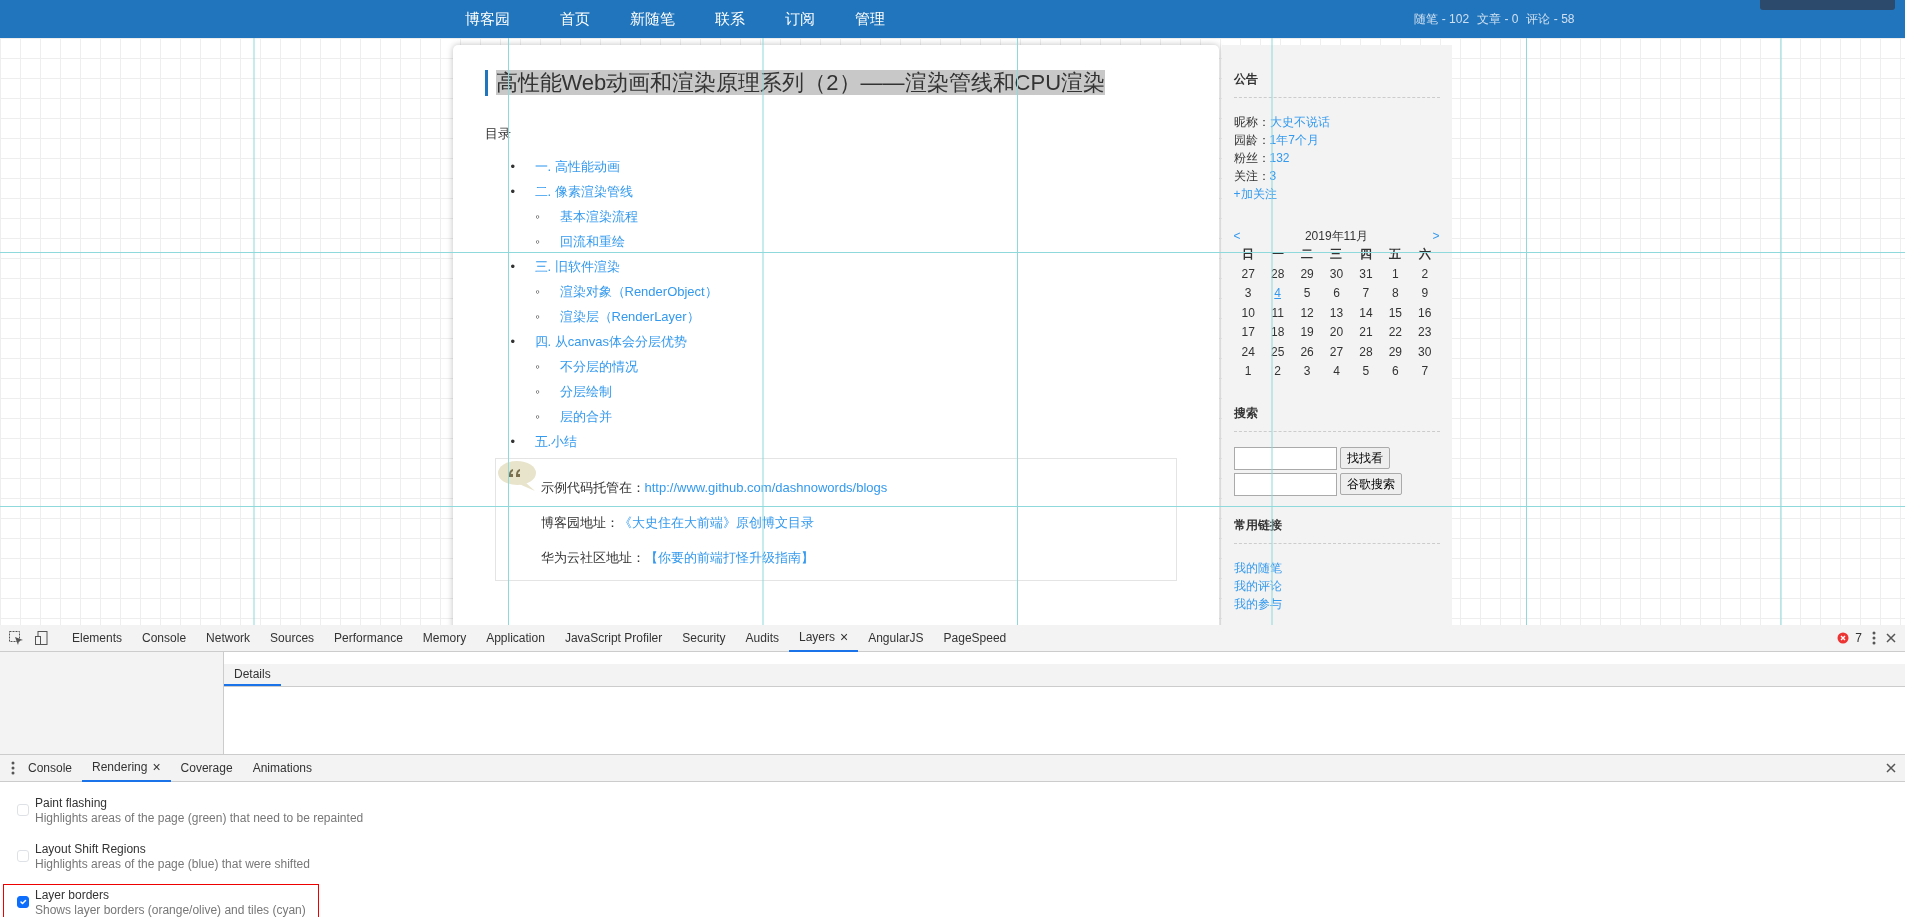  Describe the element at coordinates (1336, 293) in the screenshot. I see `calendar-day: 6` at that location.